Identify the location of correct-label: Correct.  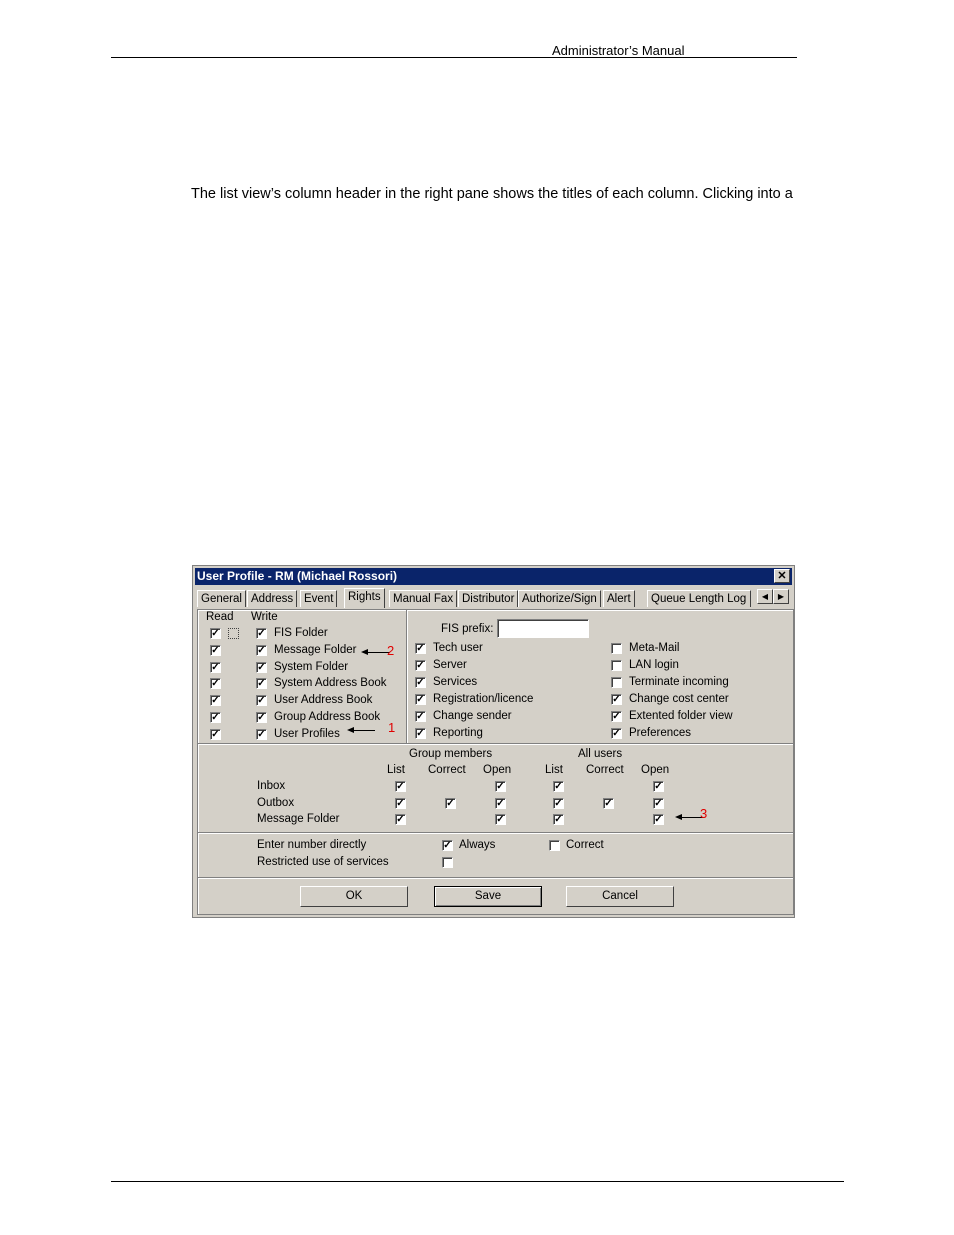
(585, 845).